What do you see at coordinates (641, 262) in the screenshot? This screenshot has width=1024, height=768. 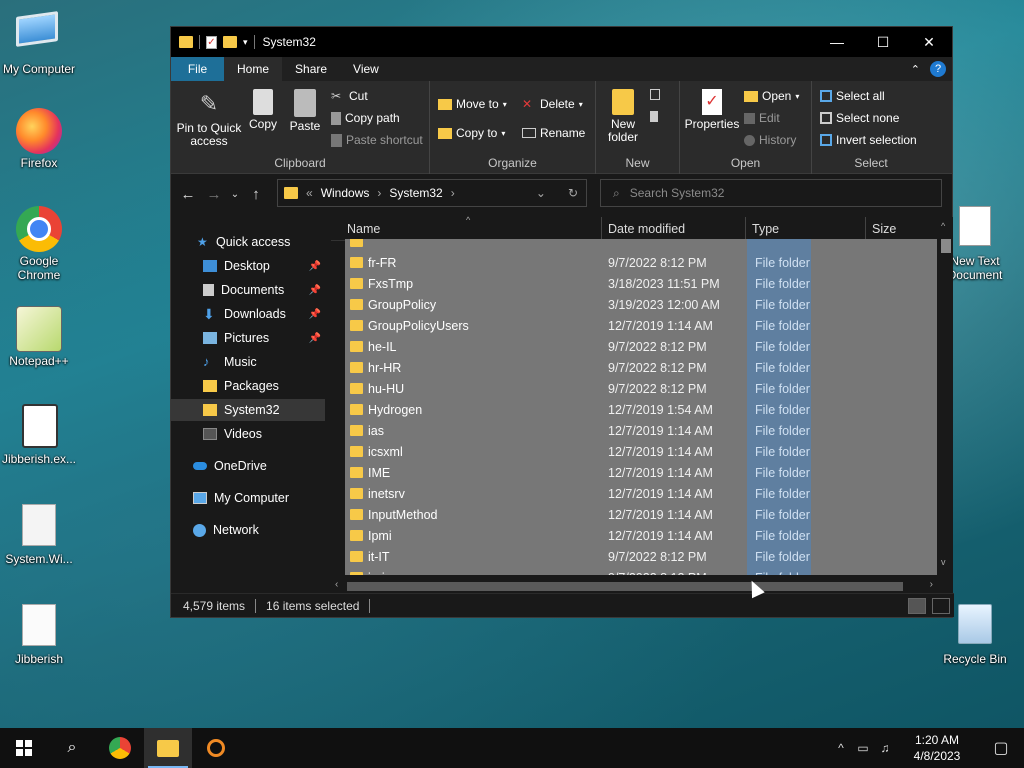 I see `table-row: fr-FR 9/7/2022 8:12 PM File folder` at bounding box center [641, 262].